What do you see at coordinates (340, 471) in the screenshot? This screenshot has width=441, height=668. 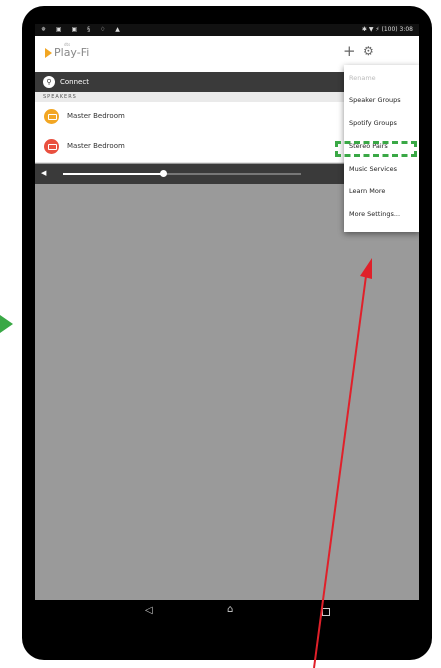 I see `annotation-line` at bounding box center [340, 471].